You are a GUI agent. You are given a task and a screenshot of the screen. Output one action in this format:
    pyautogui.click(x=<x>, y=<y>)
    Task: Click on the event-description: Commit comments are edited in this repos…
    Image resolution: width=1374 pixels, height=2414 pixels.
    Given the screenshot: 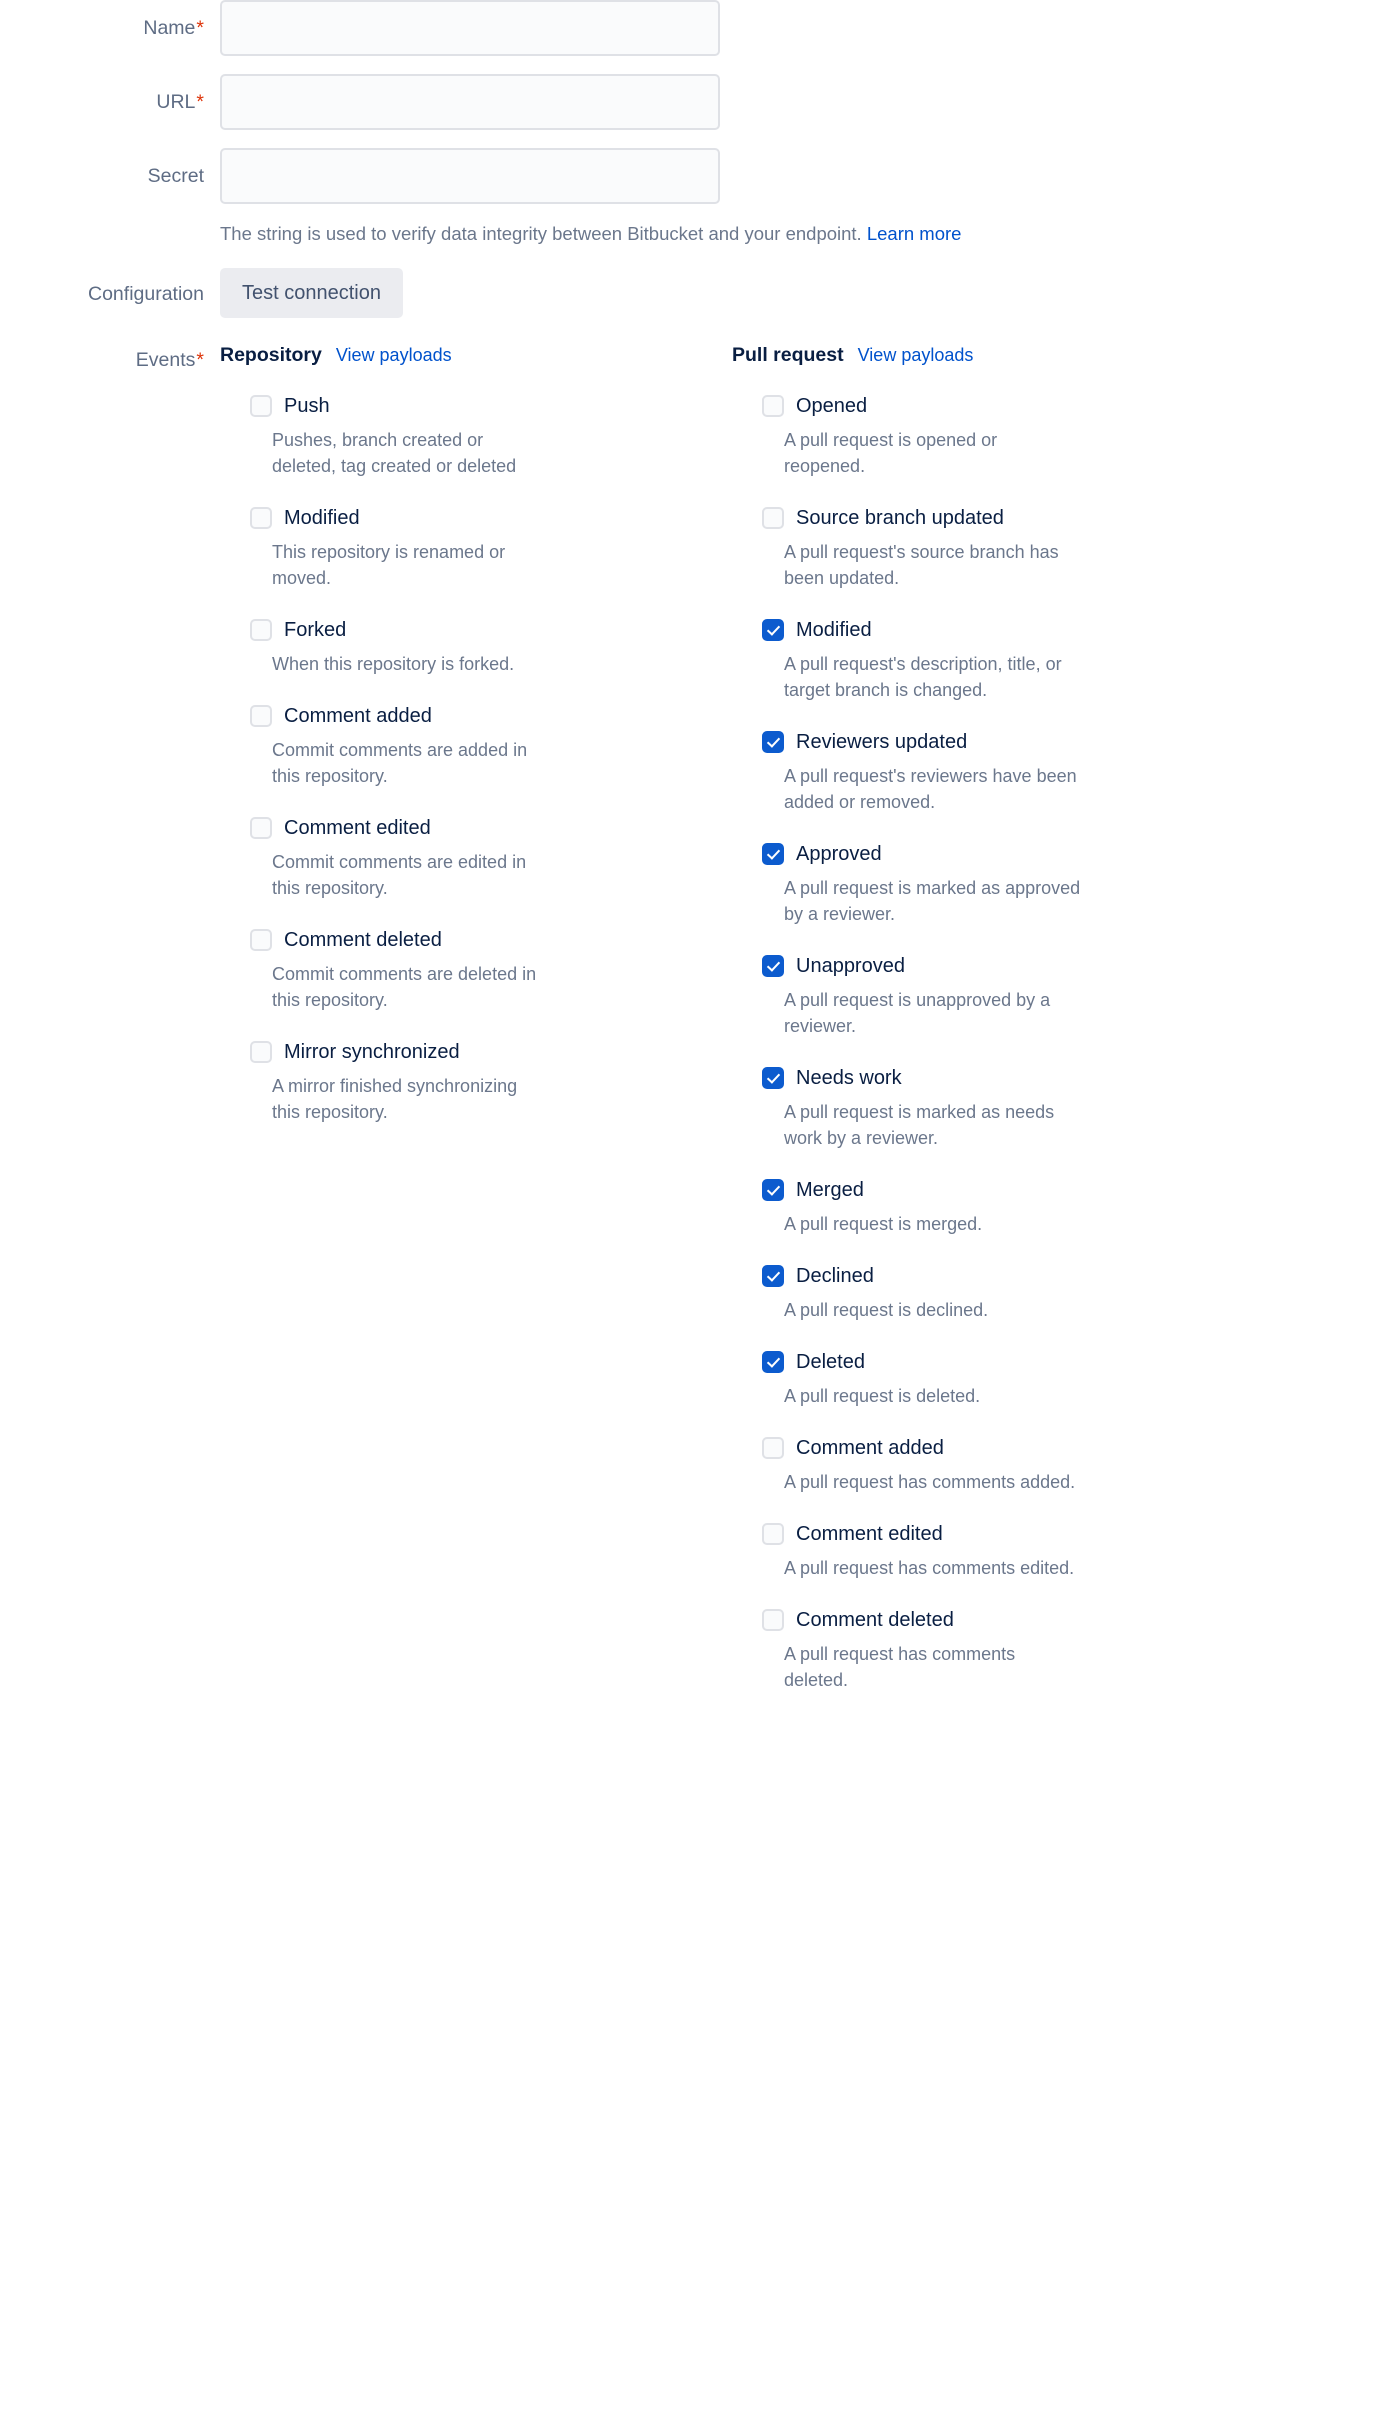 What is the action you would take?
    pyautogui.click(x=399, y=875)
    